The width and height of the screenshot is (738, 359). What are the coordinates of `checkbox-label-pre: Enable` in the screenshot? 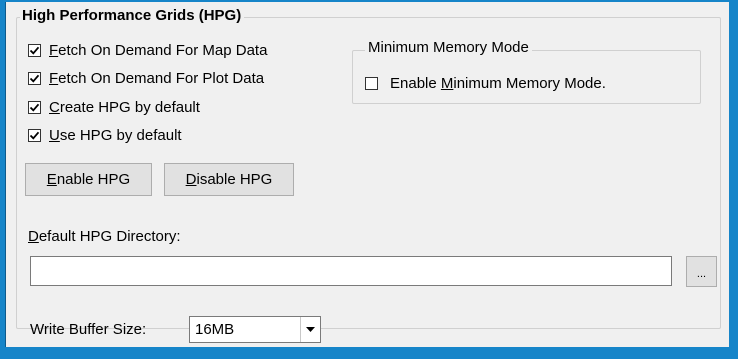 It's located at (415, 83).